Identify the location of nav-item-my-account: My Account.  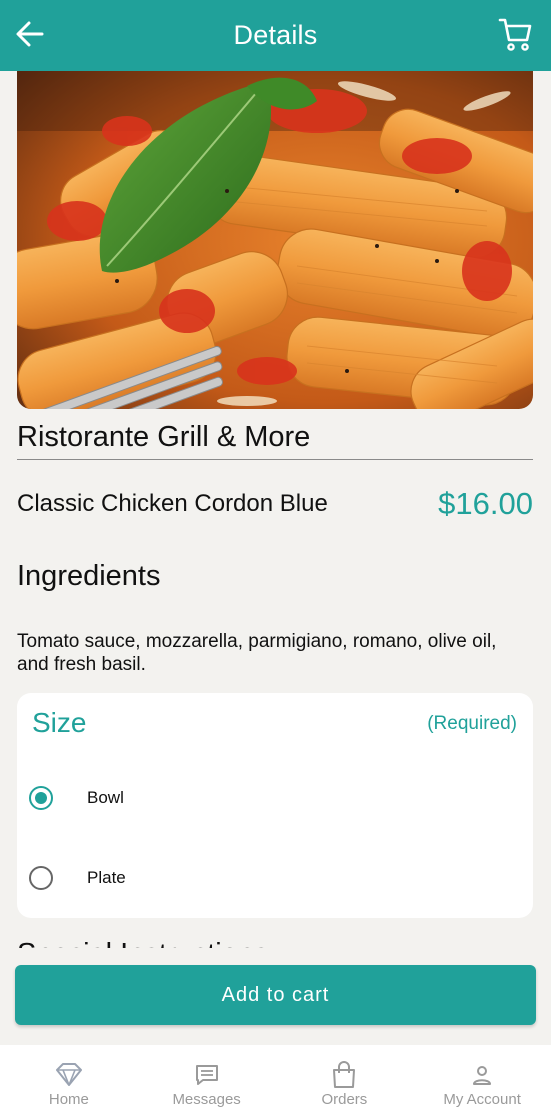
(482, 1080).